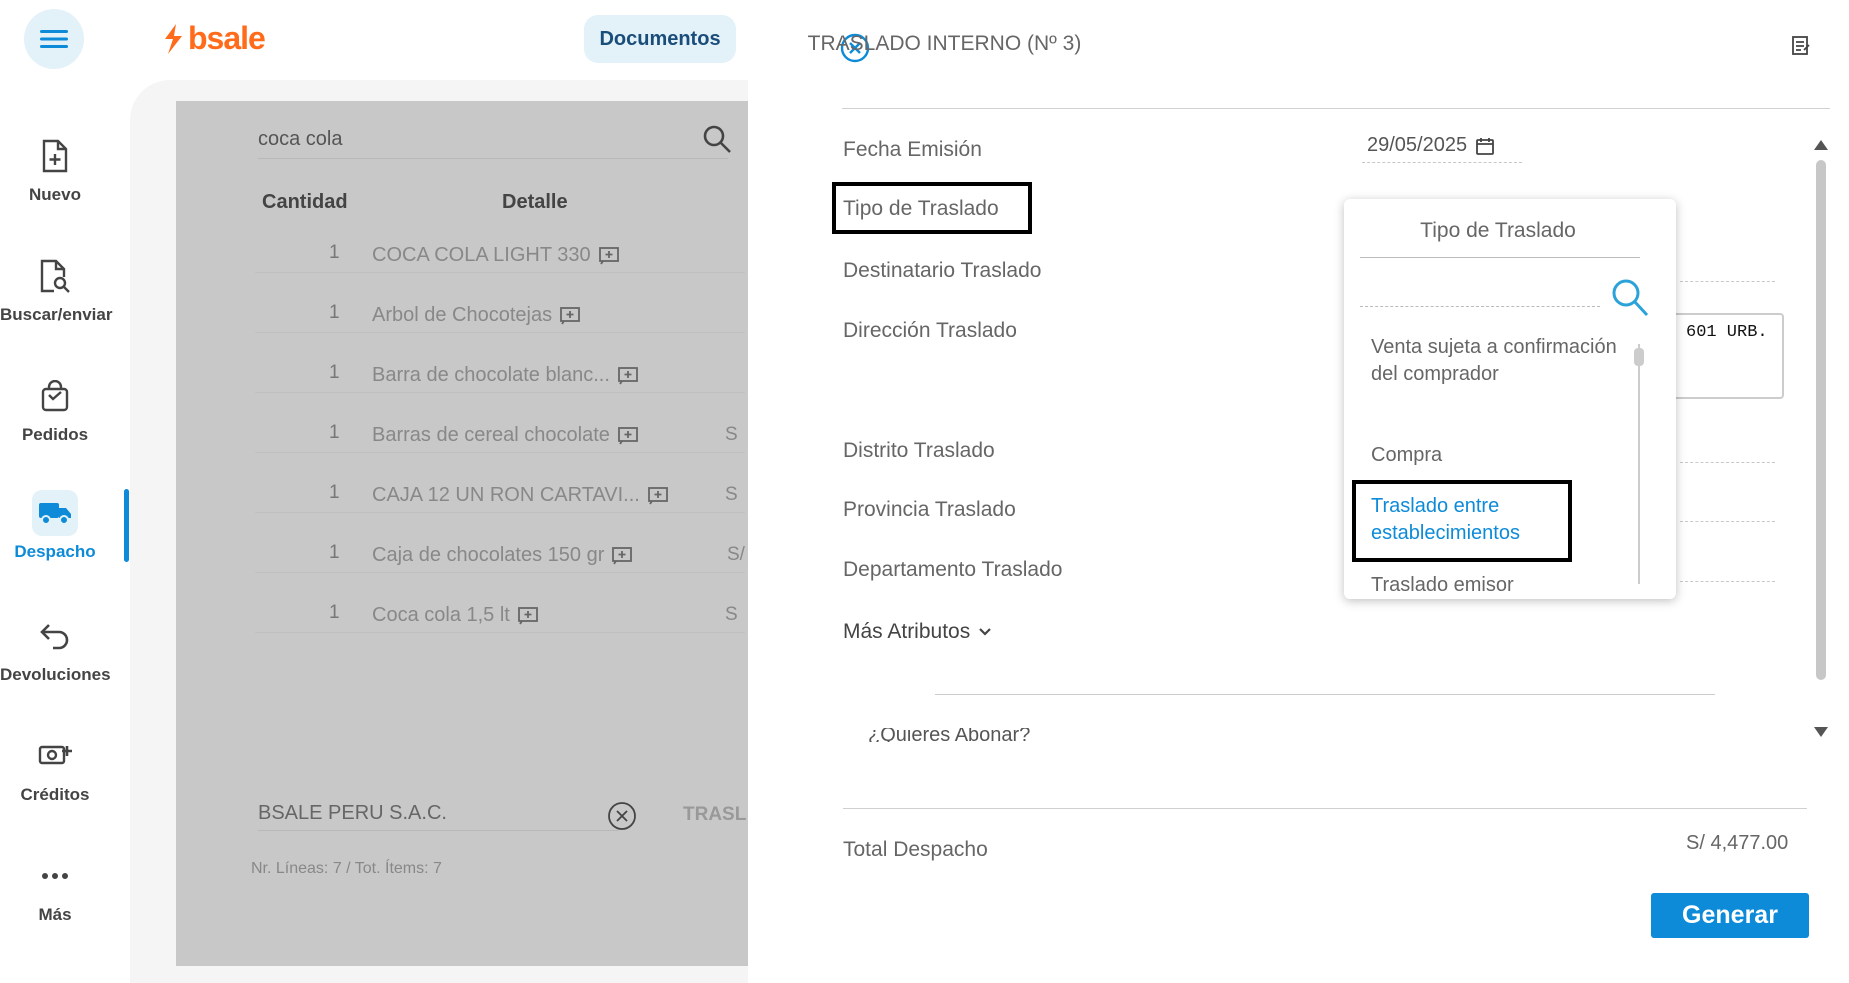 The width and height of the screenshot is (1849, 983). Describe the element at coordinates (949, 735) in the screenshot. I see `abonar-label: ¿Quieres Abonar?` at that location.